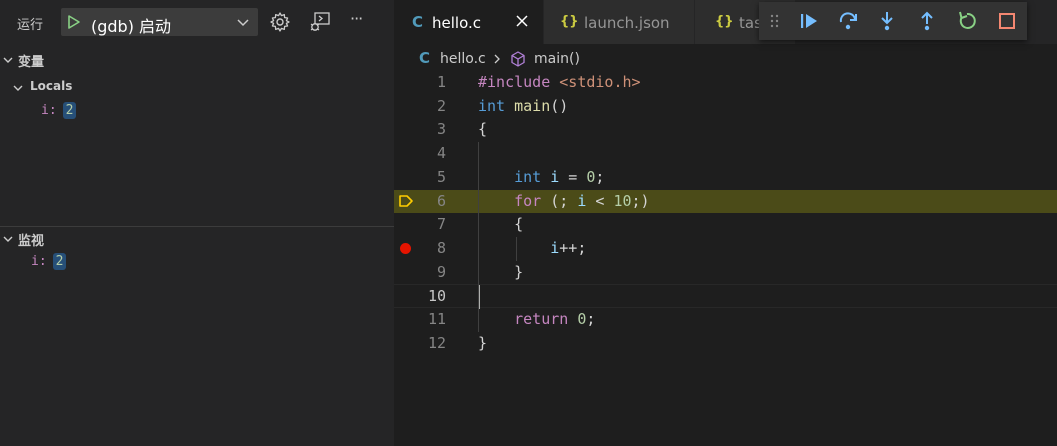  Describe the element at coordinates (725, 320) in the screenshot. I see `code-line-11: 11 return 0;` at that location.